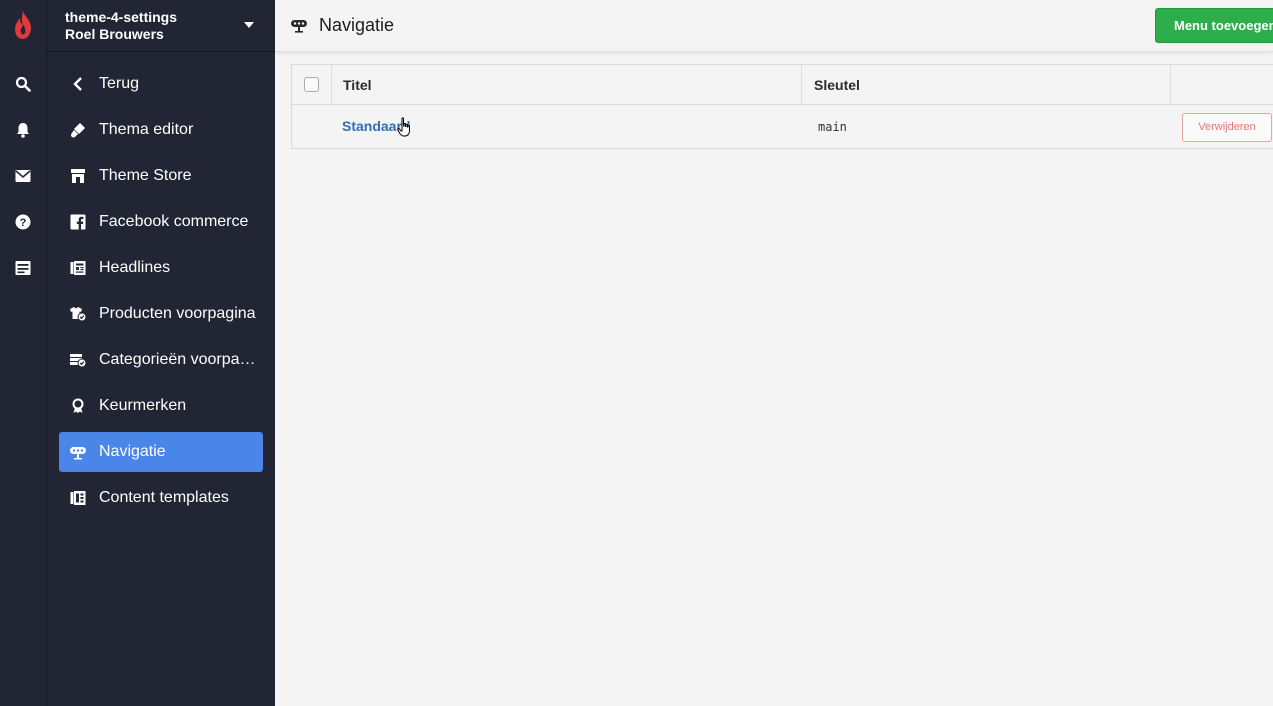 Image resolution: width=1273 pixels, height=706 pixels. Describe the element at coordinates (357, 25) in the screenshot. I see `page-title: Navigatie` at that location.